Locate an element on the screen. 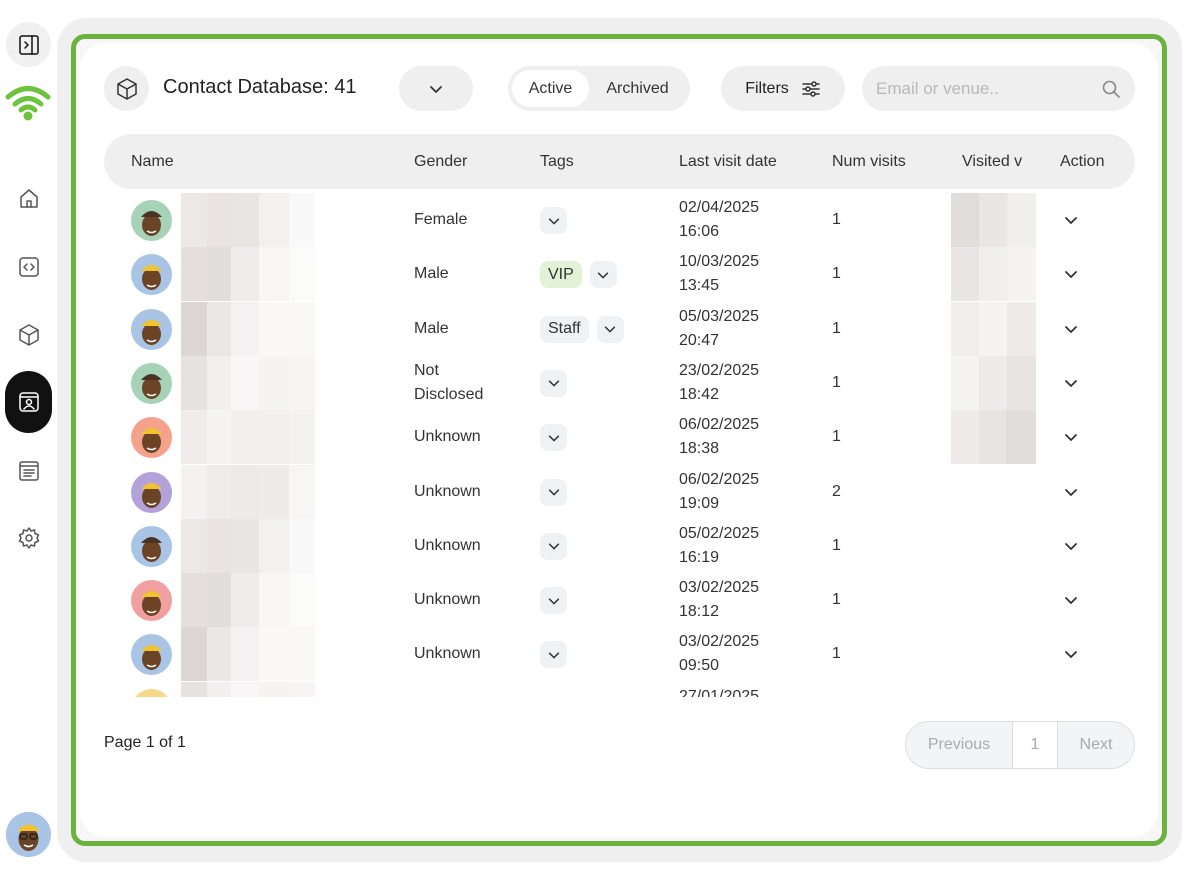  visit-time: 09:50 is located at coordinates (699, 666).